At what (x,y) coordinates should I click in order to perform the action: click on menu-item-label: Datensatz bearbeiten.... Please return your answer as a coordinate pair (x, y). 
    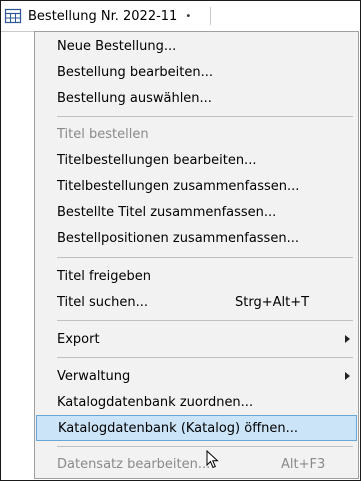
    Looking at the image, I should click on (134, 464).